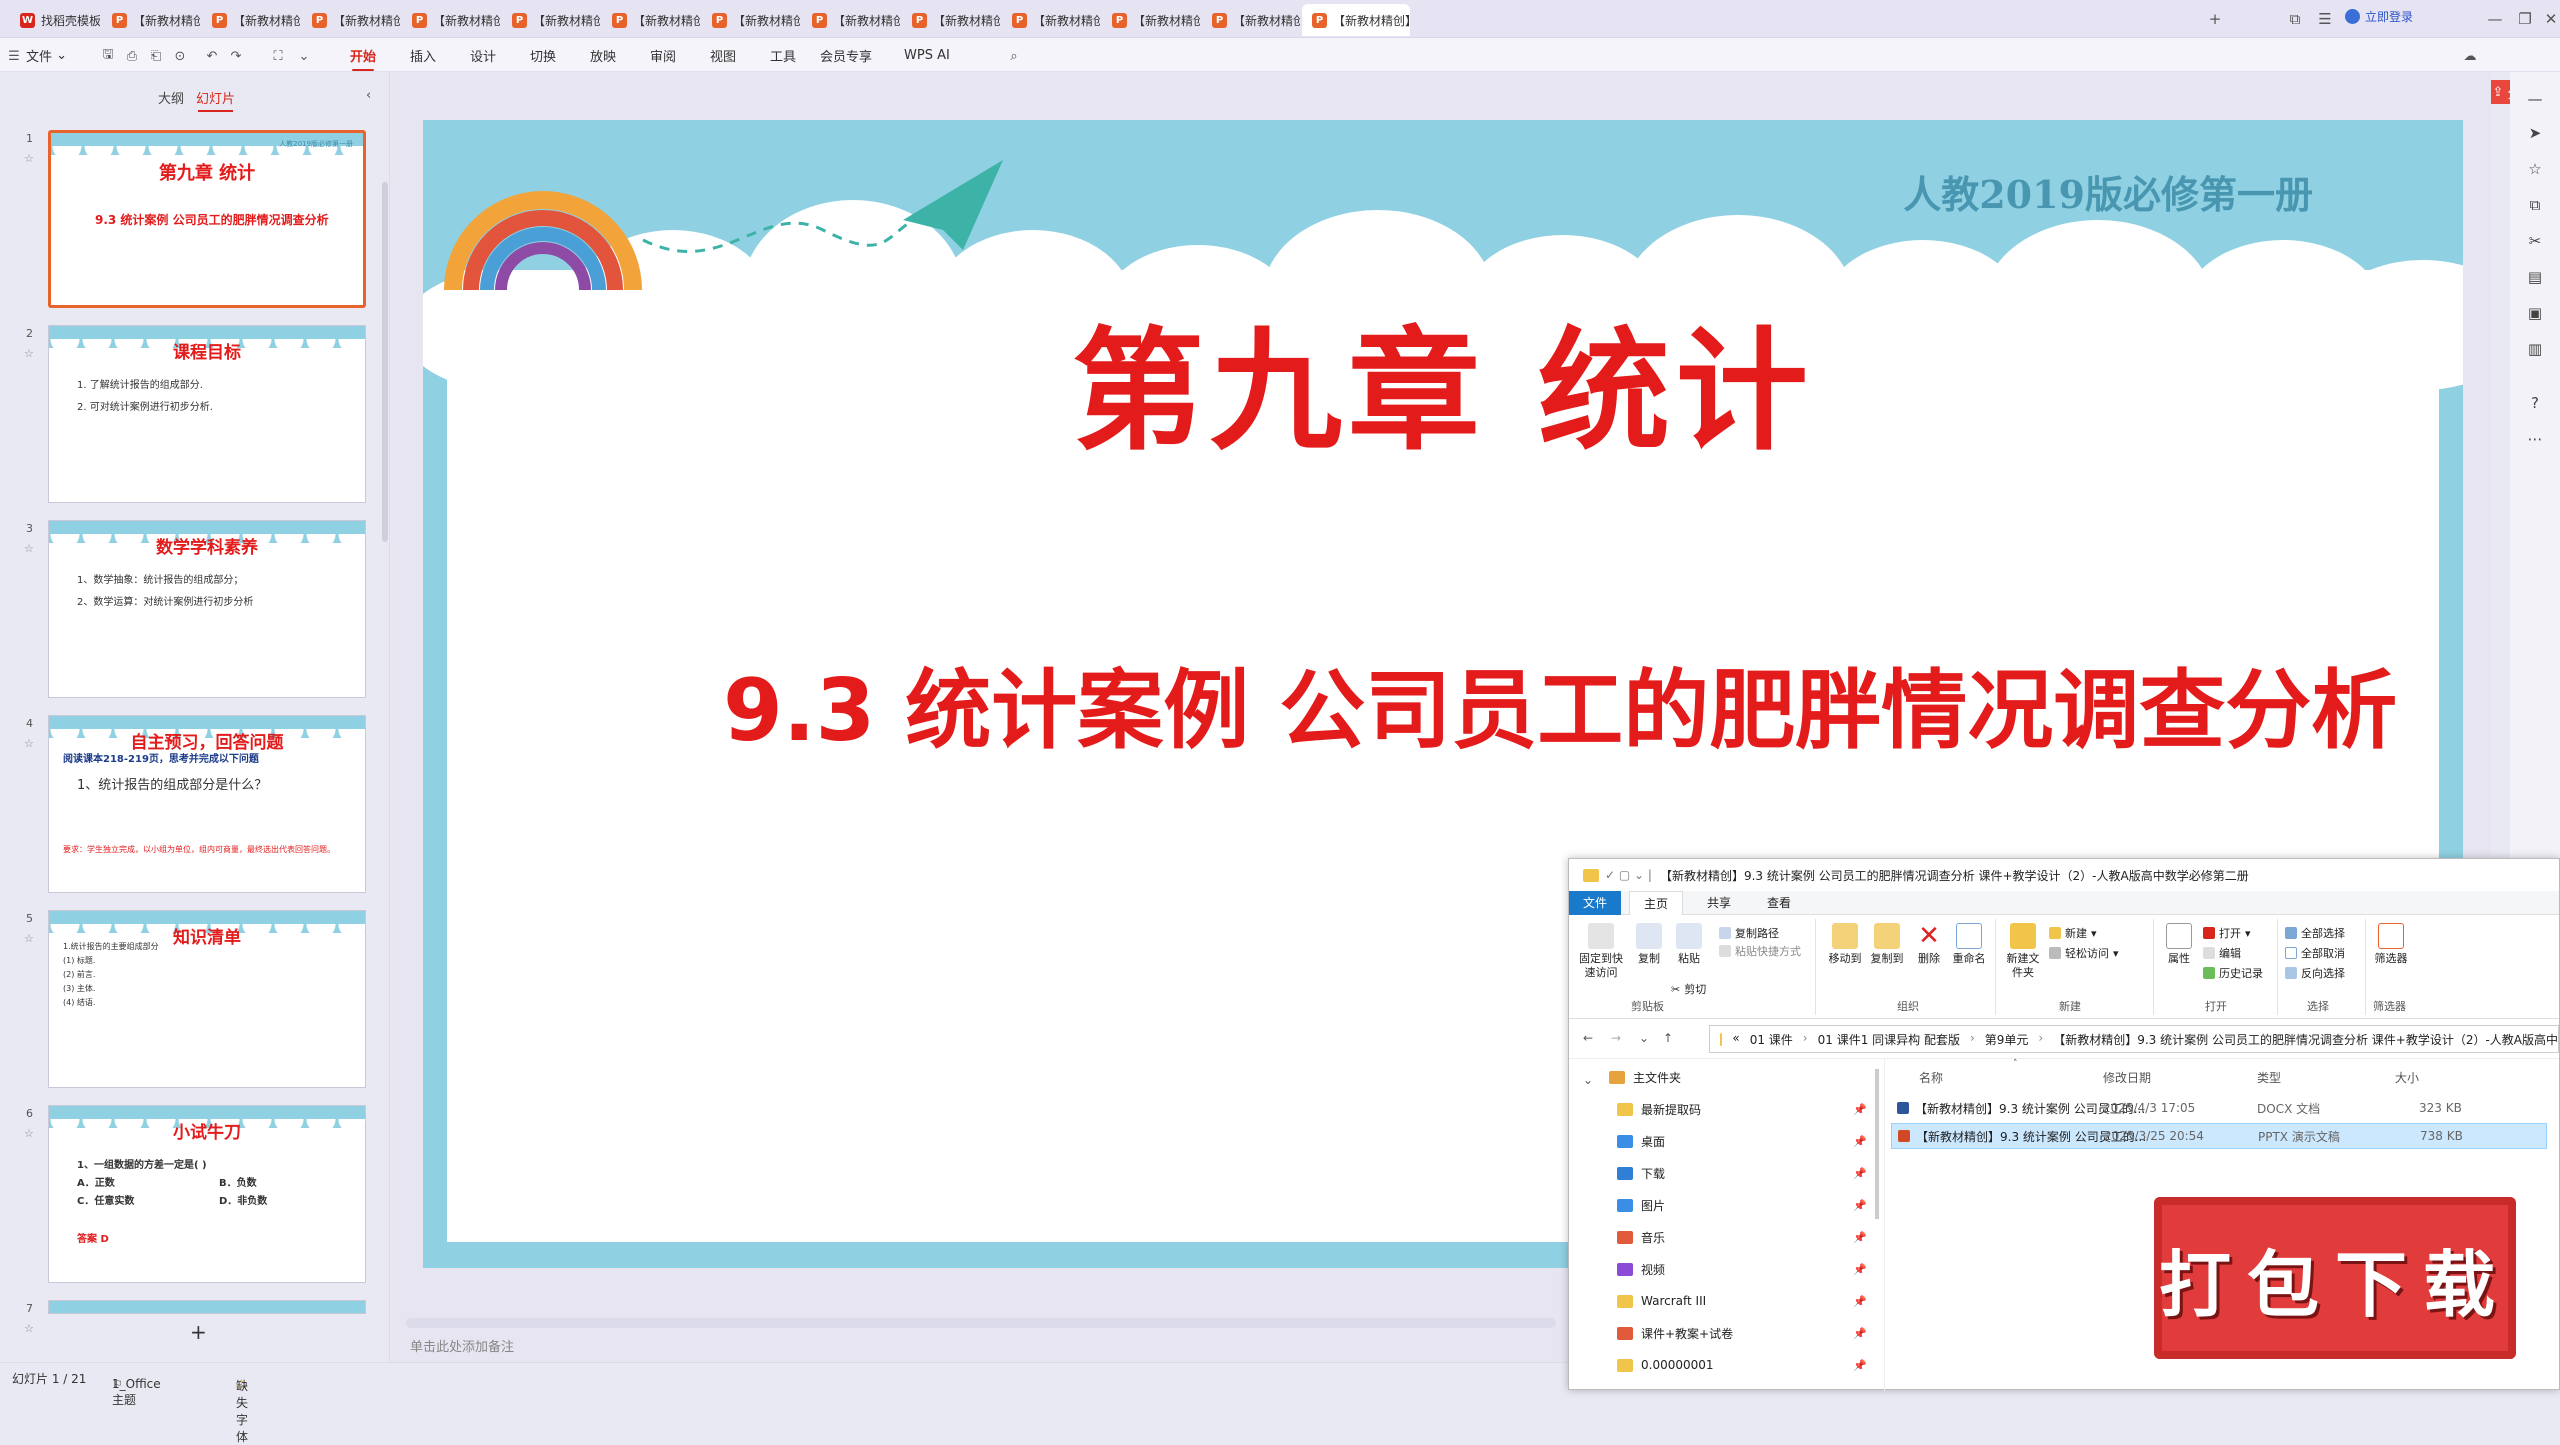 The height and width of the screenshot is (1445, 2560). I want to click on new-item-button: 新建 ▾, so click(2073, 933).